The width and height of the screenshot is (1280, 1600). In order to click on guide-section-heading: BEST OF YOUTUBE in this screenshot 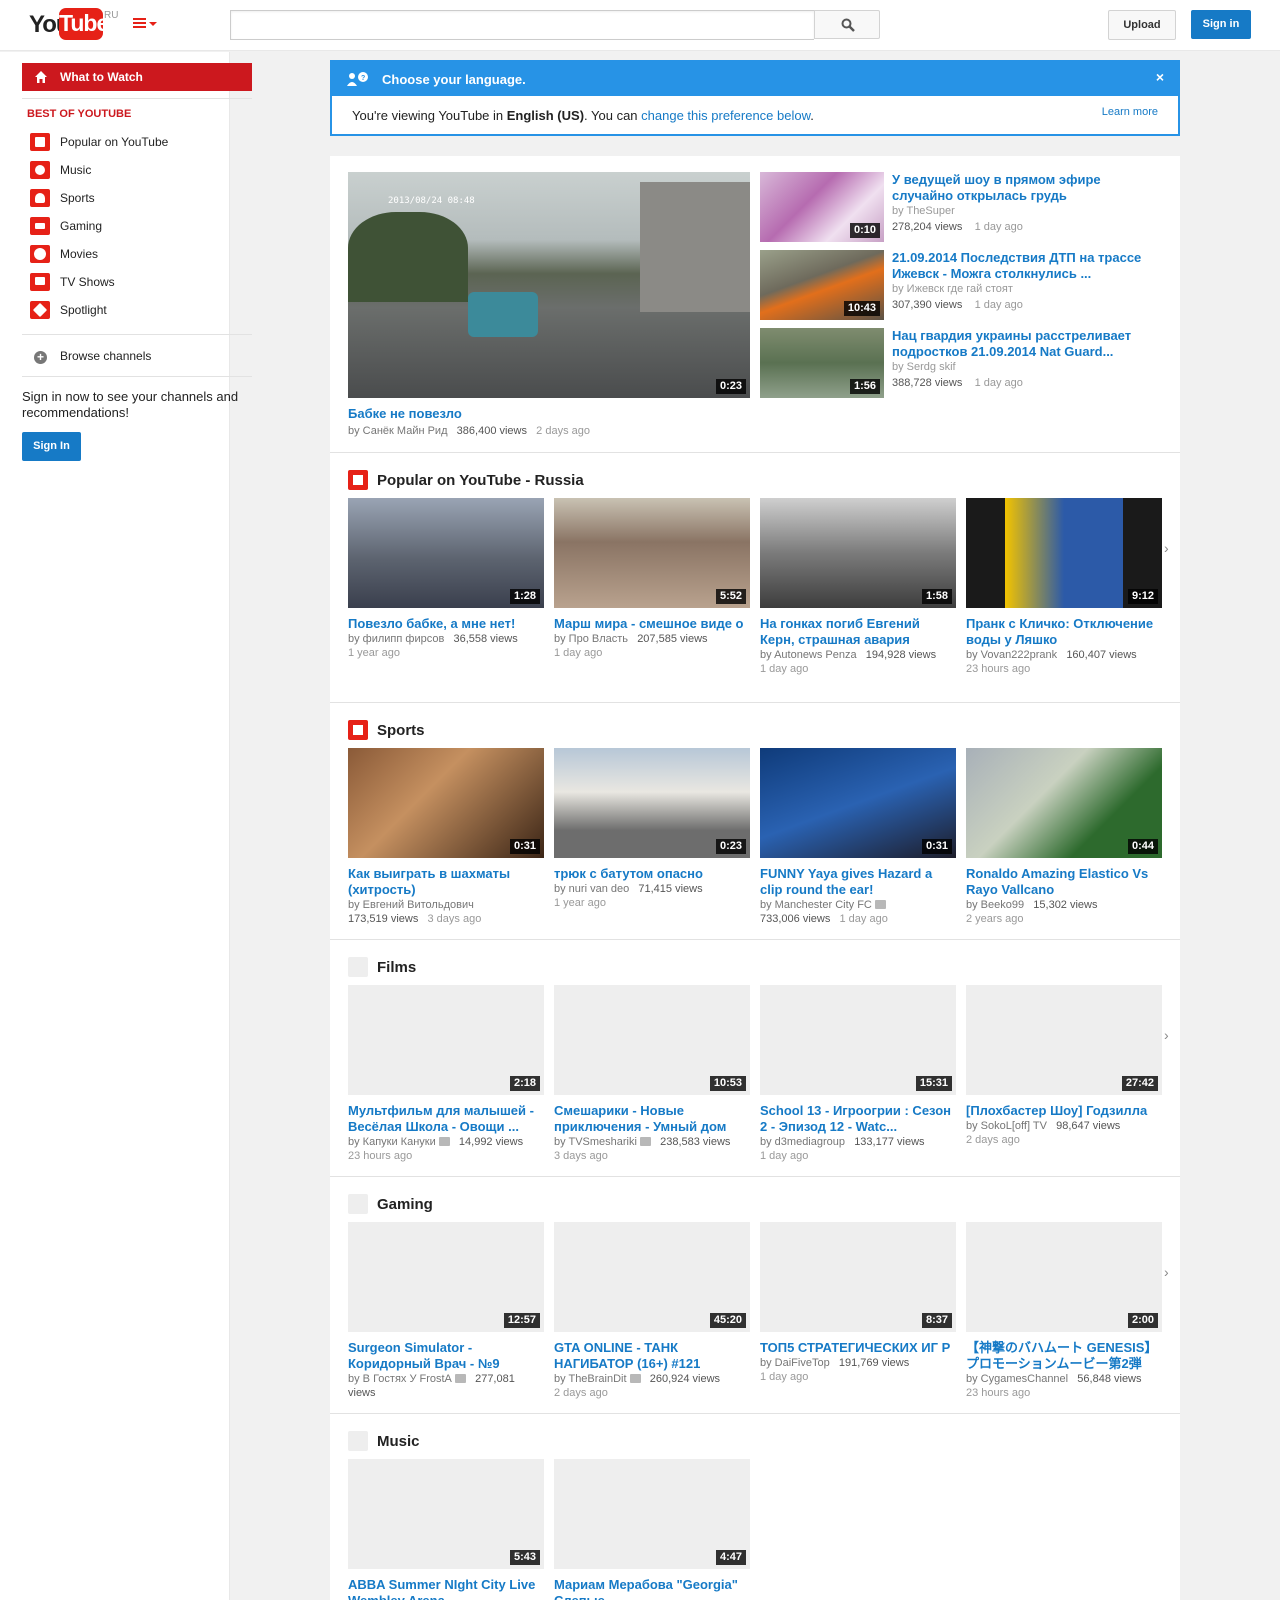, I will do `click(79, 114)`.